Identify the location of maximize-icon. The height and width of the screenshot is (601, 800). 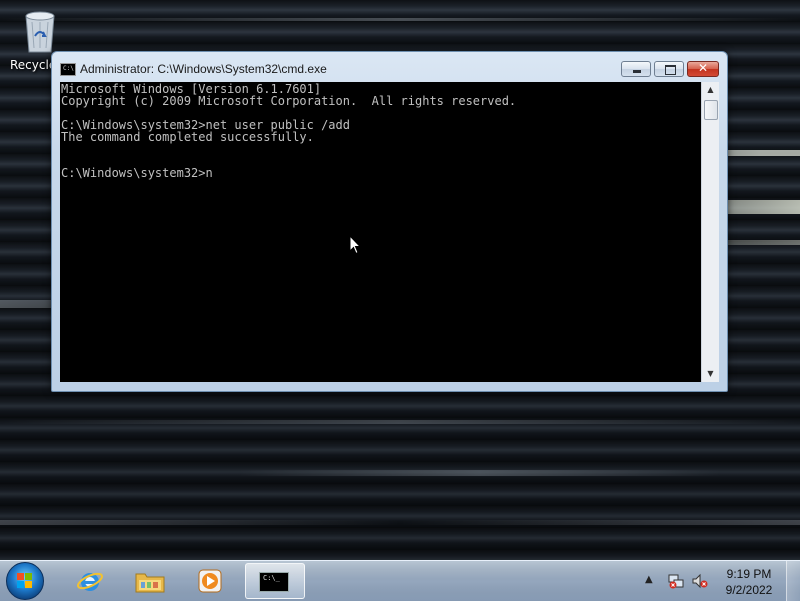
(670, 70).